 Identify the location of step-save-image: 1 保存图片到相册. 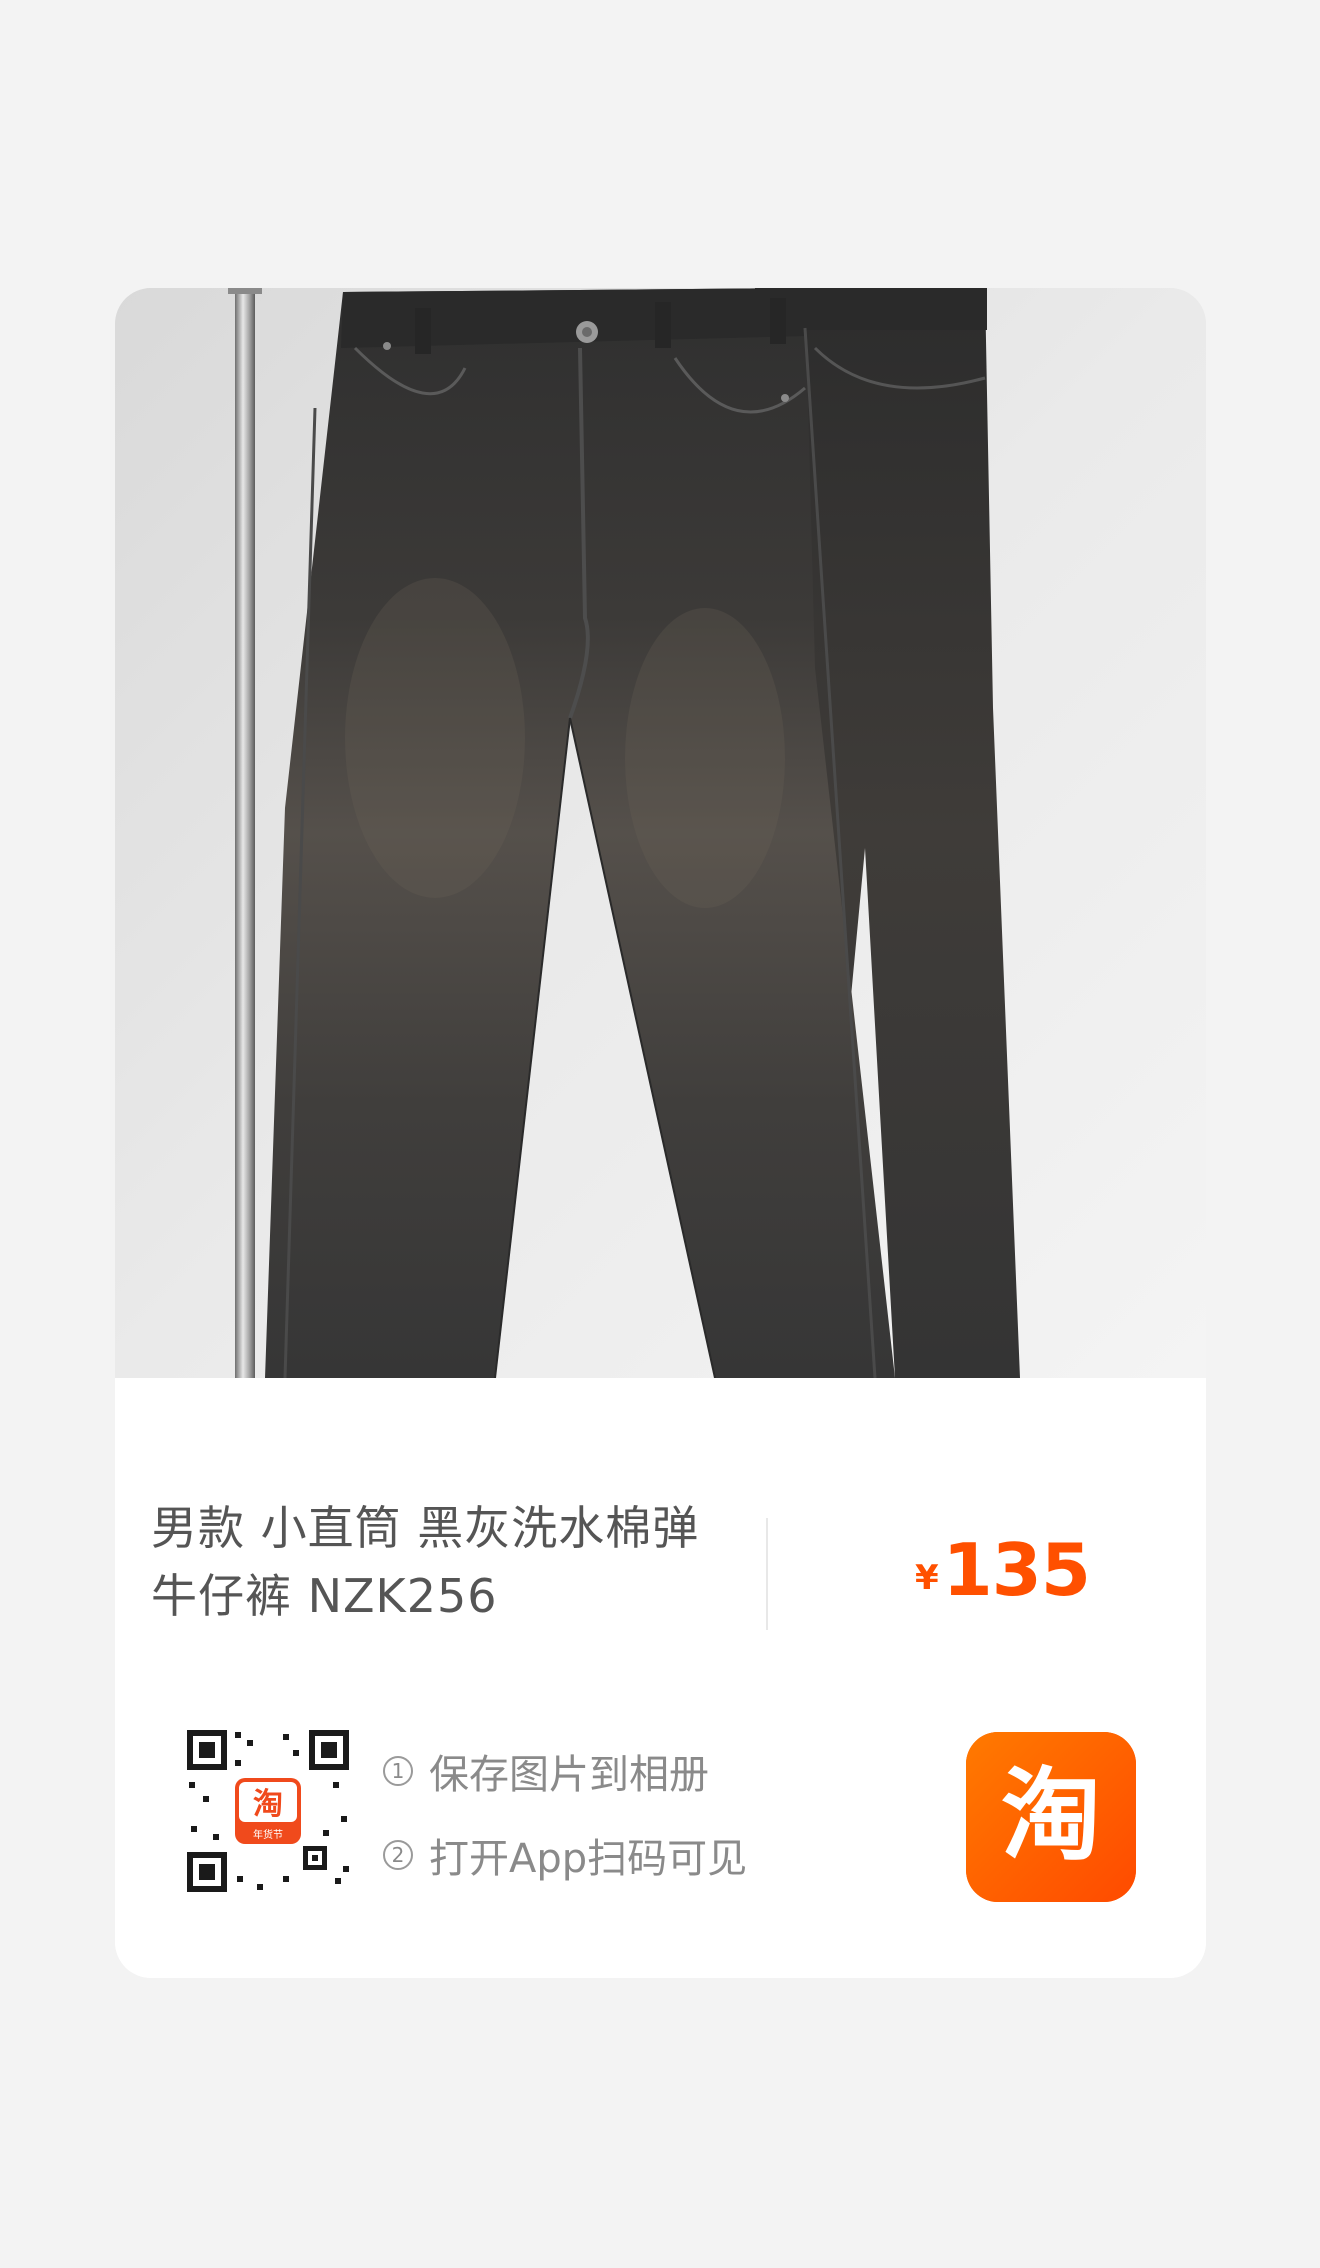
(565, 1771).